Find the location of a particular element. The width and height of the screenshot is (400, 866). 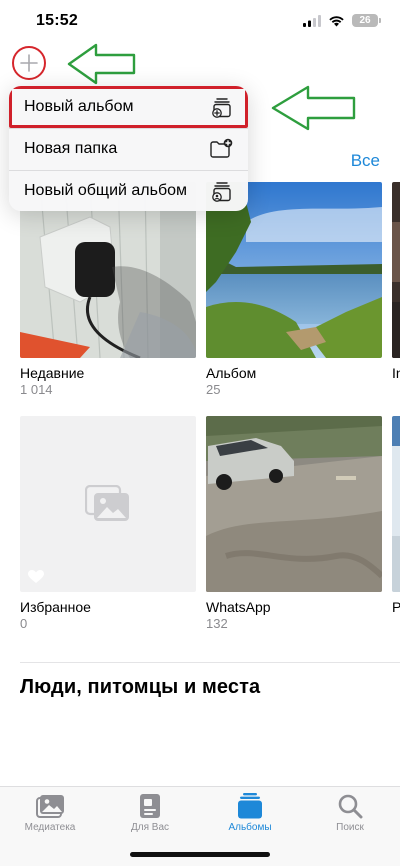

tab-label: Медиатека is located at coordinates (50, 827).